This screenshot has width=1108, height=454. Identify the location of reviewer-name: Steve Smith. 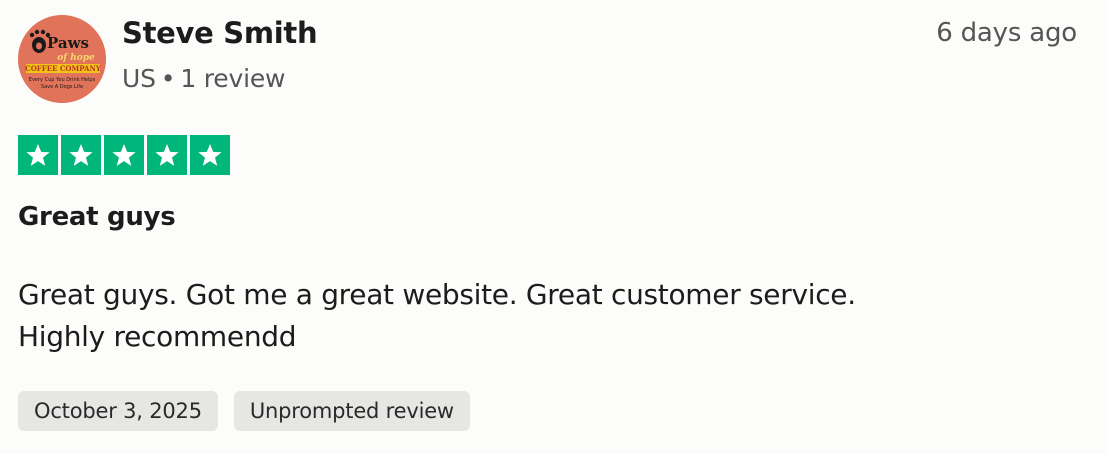
(220, 33).